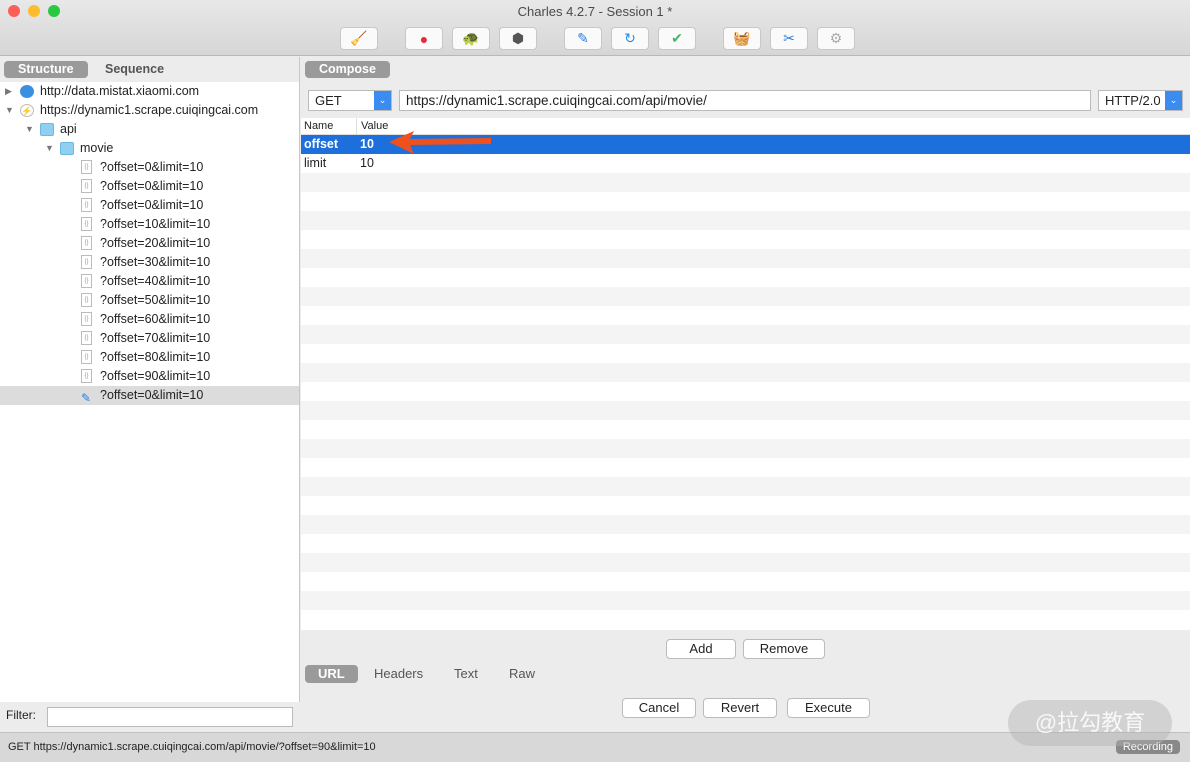 Image resolution: width=1190 pixels, height=762 pixels. I want to click on repeat-icon: ↻, so click(630, 38).